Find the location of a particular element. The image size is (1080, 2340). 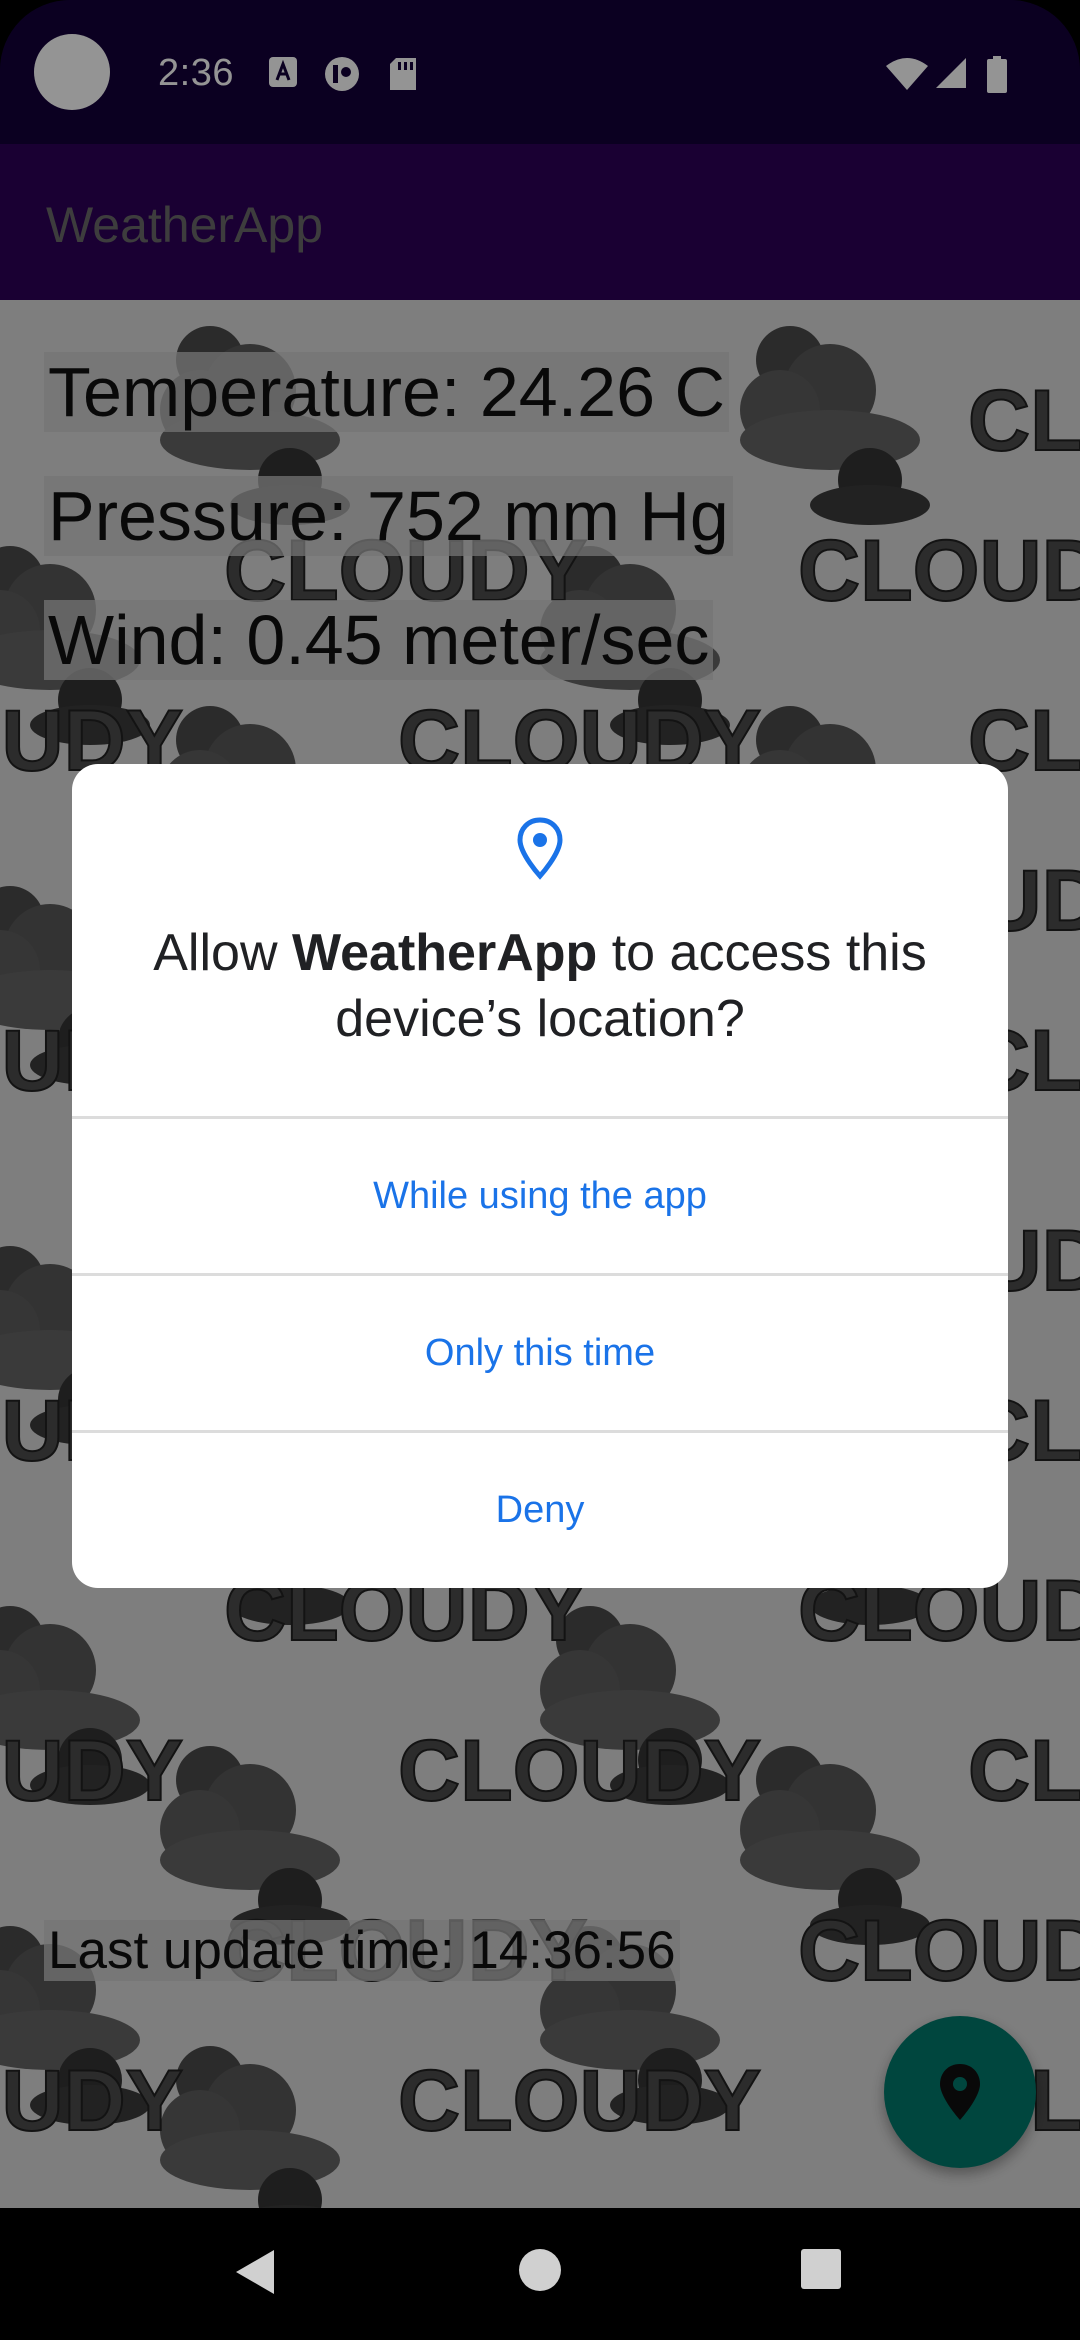

location-pin-icon is located at coordinates (540, 848).